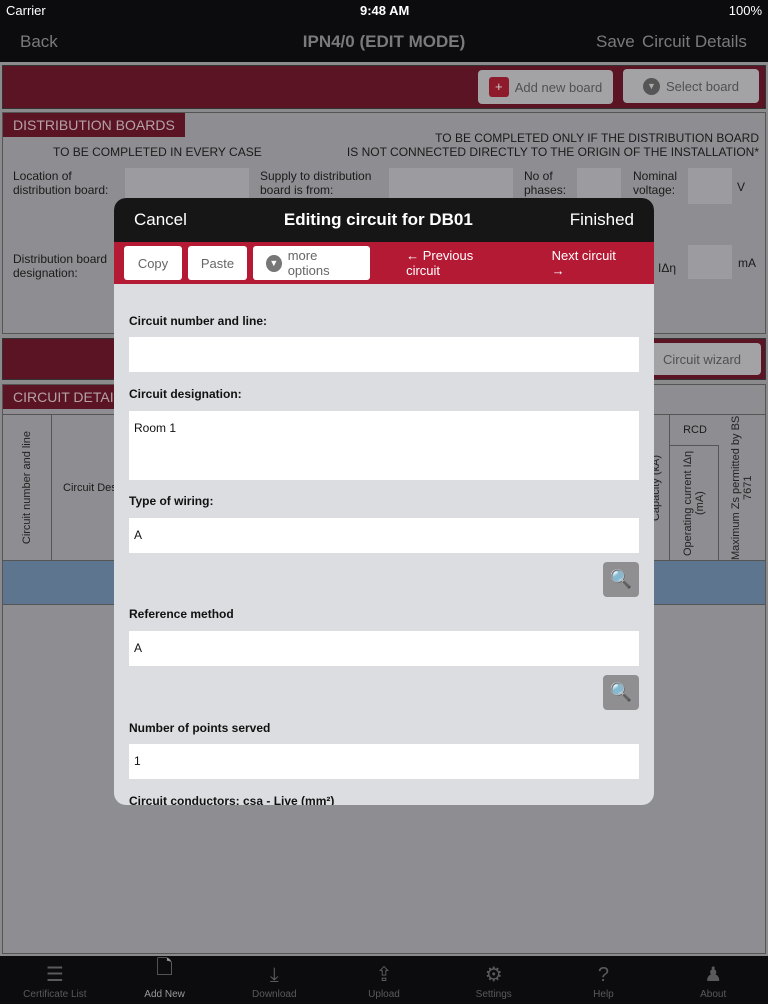 The width and height of the screenshot is (768, 1004). I want to click on label: No of phases:, so click(545, 183).